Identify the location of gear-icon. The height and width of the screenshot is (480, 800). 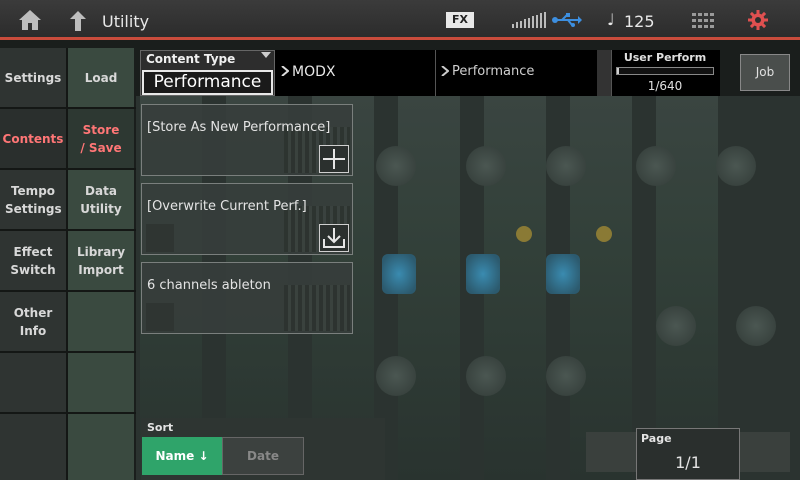
(758, 20).